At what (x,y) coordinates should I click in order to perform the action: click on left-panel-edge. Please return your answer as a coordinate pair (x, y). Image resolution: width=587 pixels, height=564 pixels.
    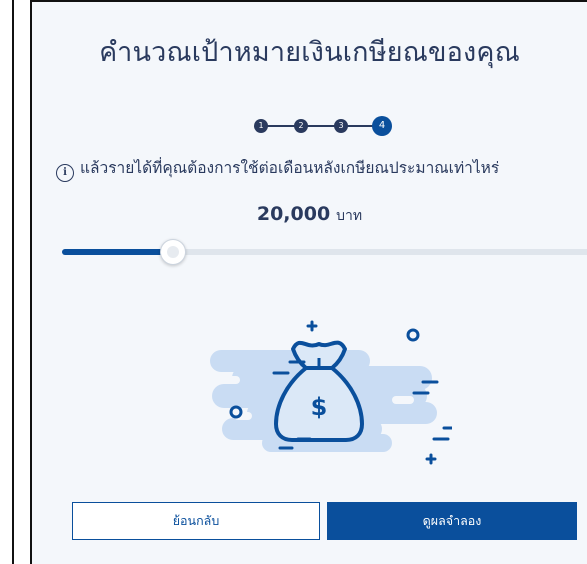
    Looking at the image, I should click on (7, 282).